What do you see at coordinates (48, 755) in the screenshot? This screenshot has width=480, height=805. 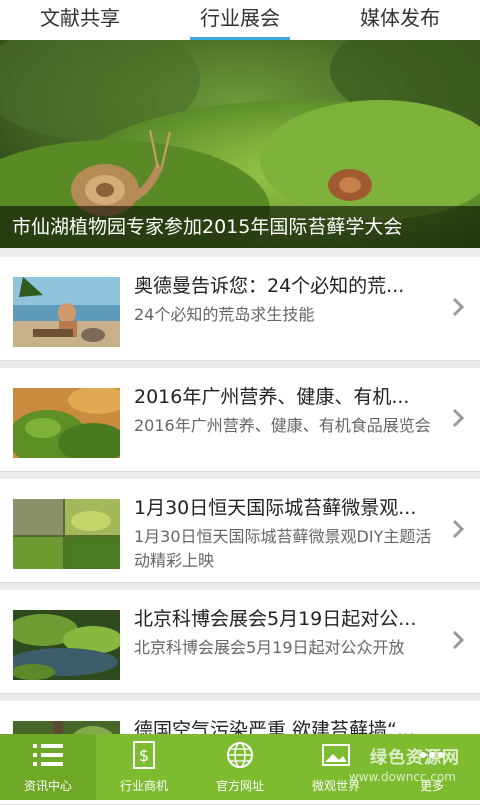 I see `list-icon` at bounding box center [48, 755].